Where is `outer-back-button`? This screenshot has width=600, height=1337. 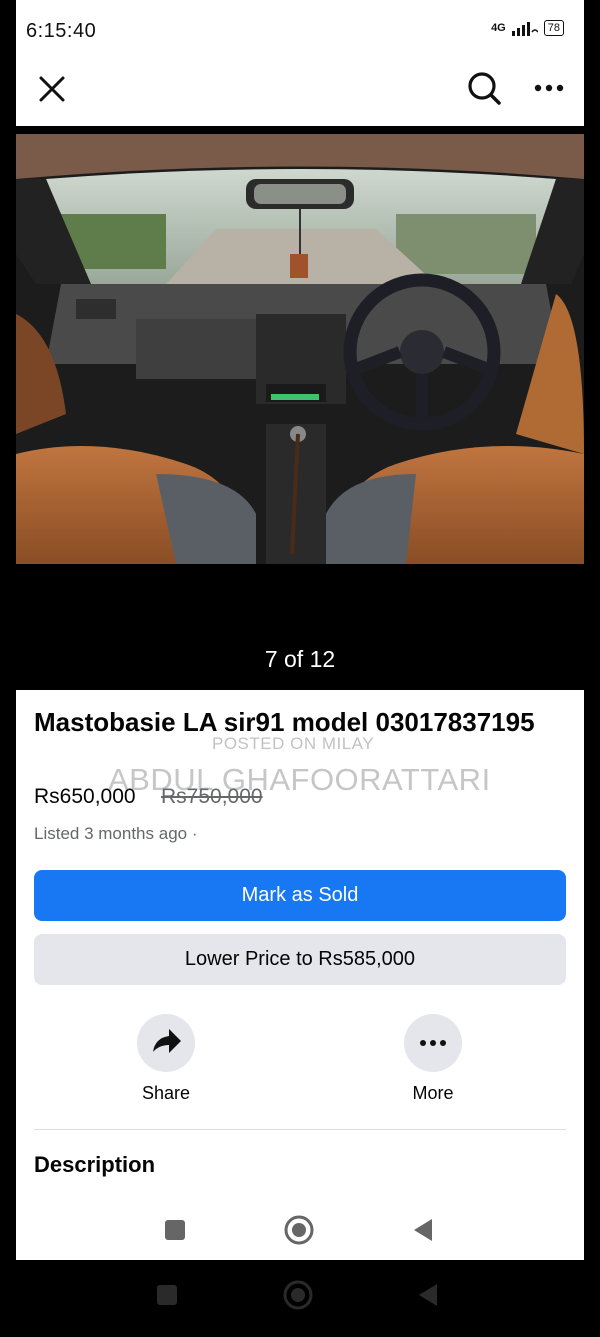 outer-back-button is located at coordinates (428, 1295).